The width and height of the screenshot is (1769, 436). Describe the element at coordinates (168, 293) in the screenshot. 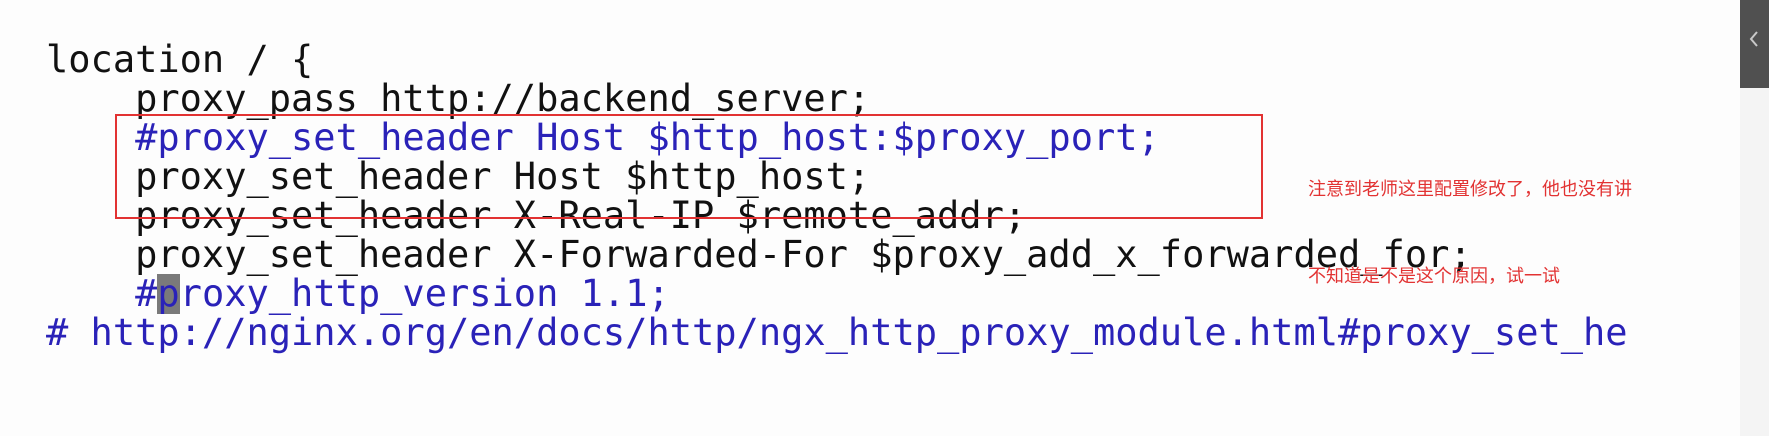

I see `text-cursor: p` at that location.